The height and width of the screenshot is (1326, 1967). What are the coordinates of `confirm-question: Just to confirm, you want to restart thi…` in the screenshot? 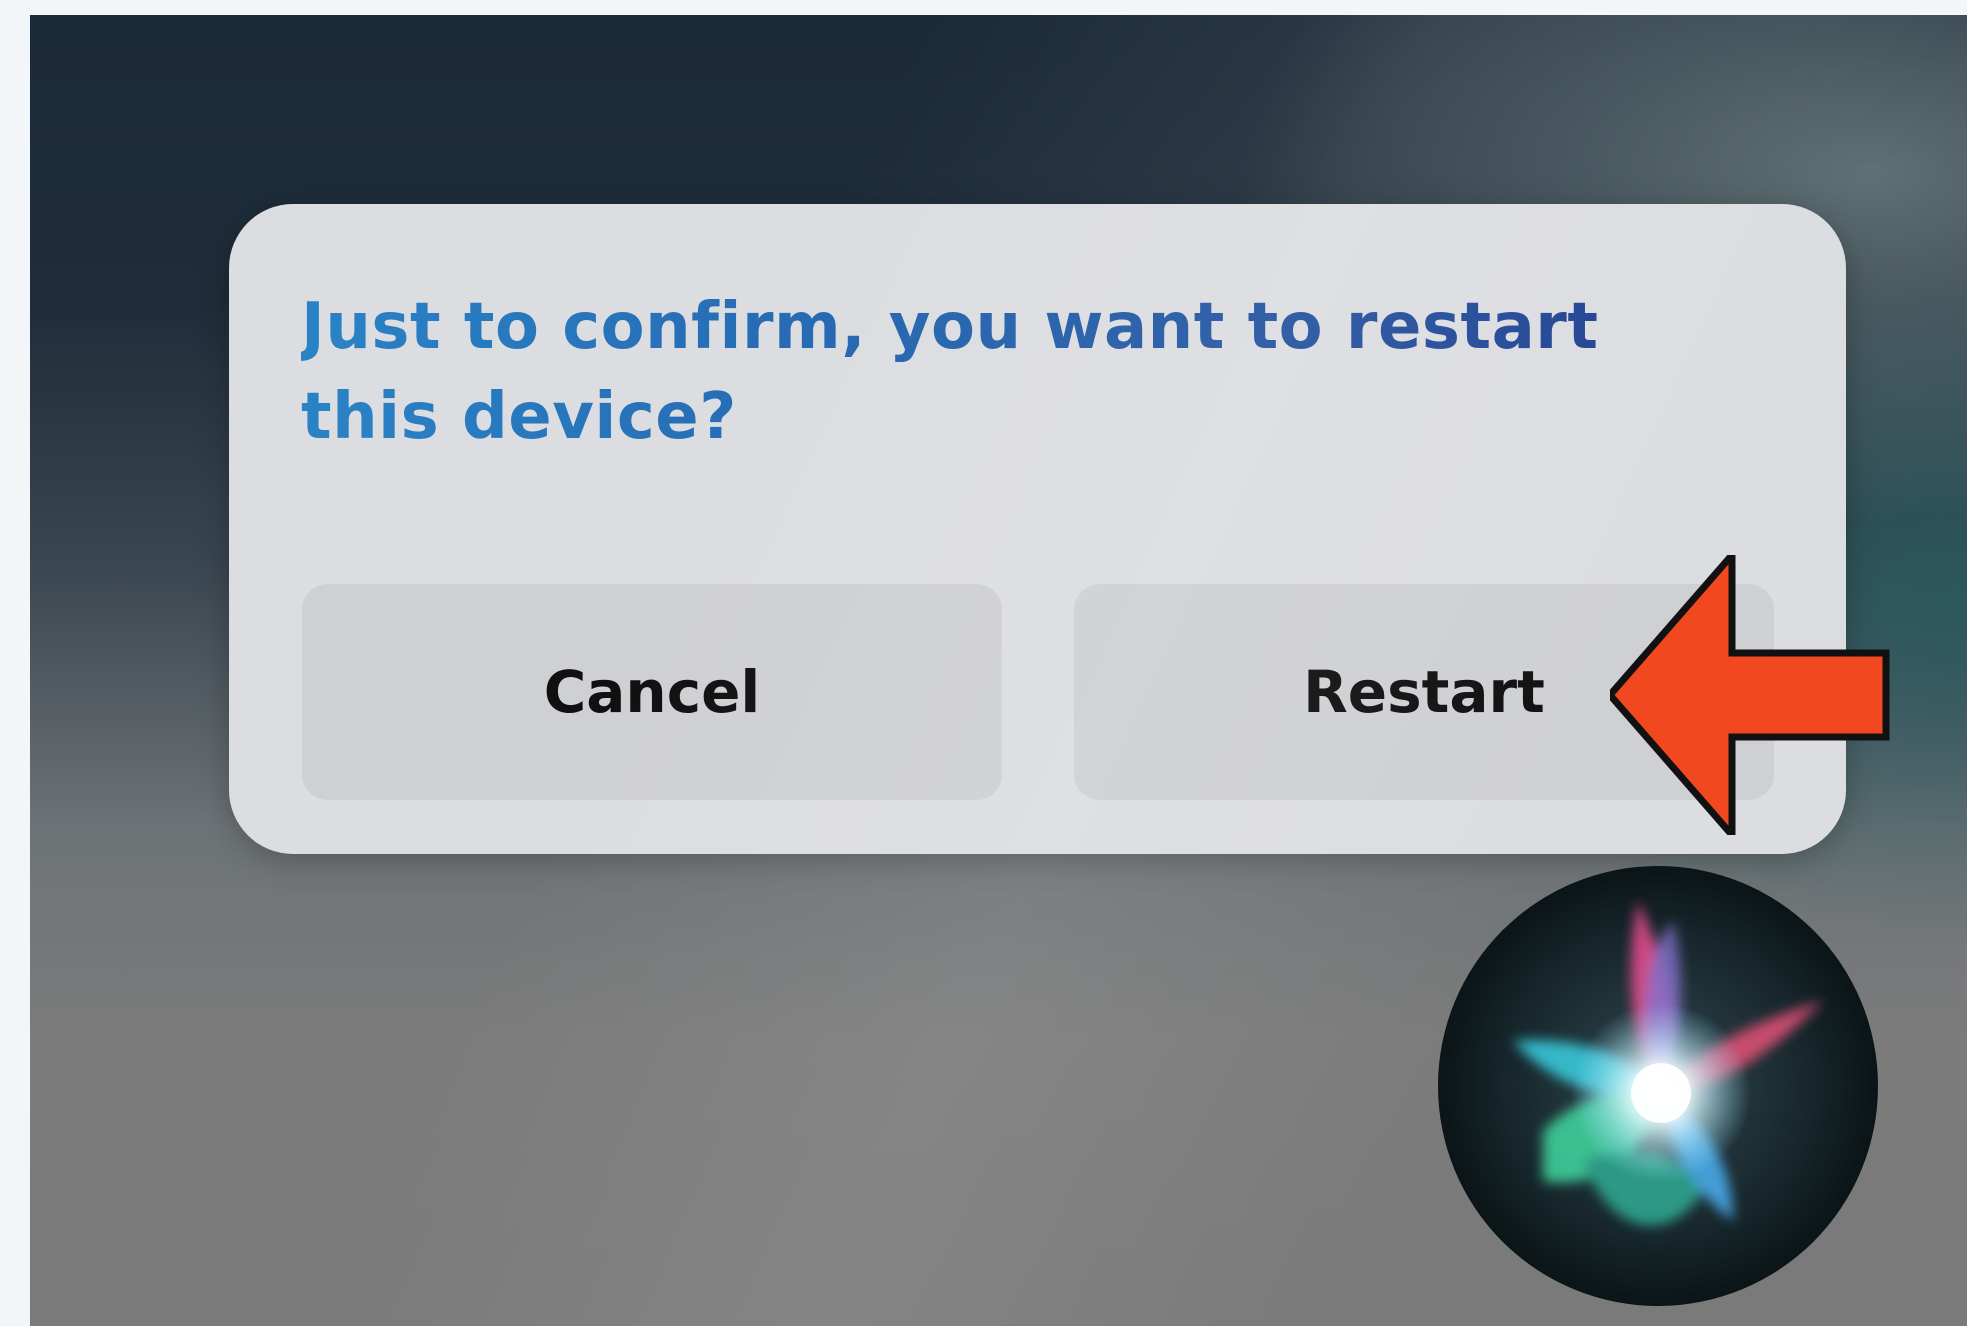 It's located at (1001, 372).